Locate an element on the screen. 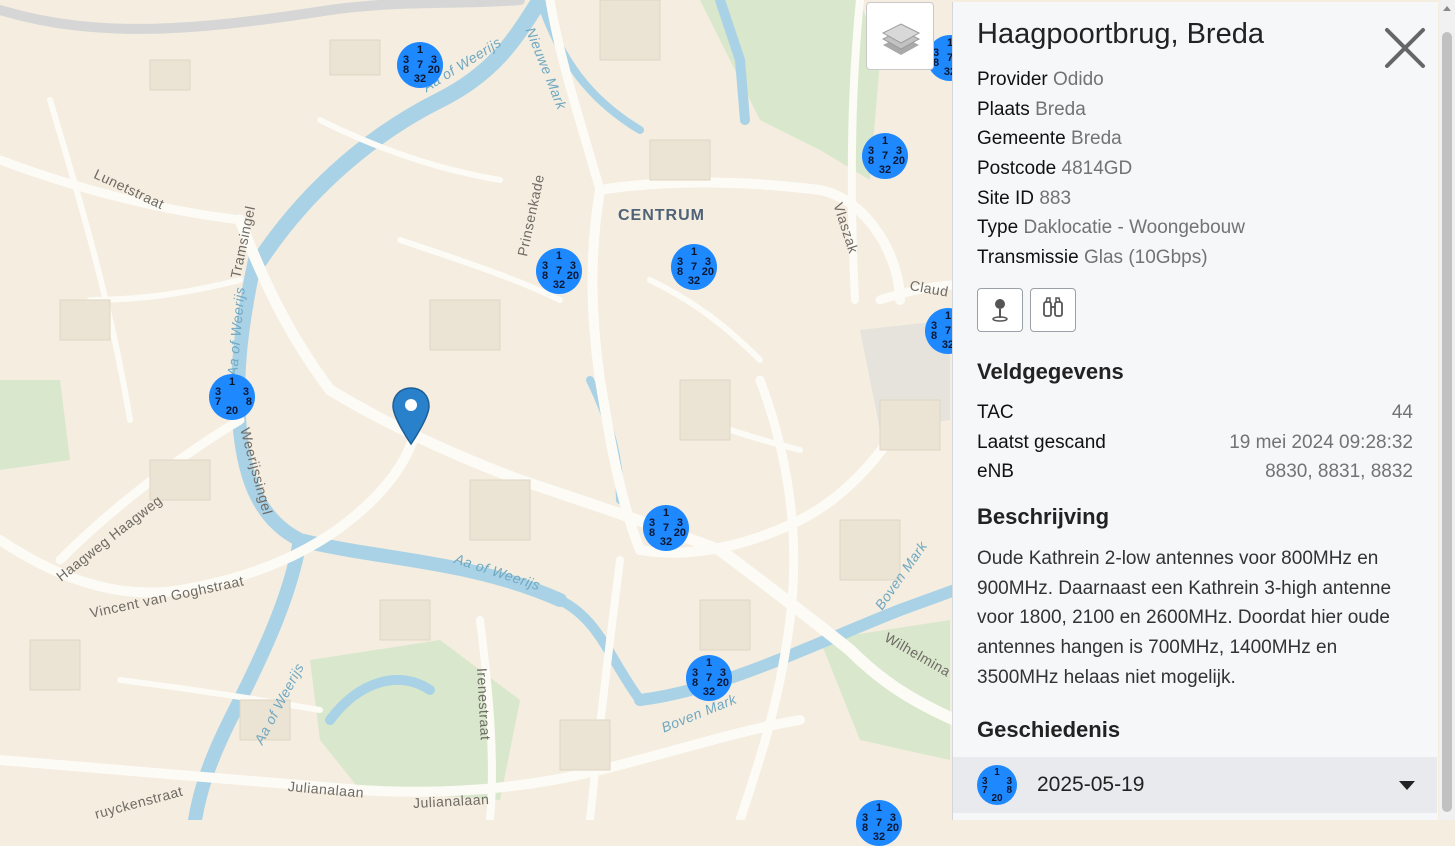 The width and height of the screenshot is (1455, 846). info-type: Type Daklocatie - Woongebouw is located at coordinates (1111, 228).